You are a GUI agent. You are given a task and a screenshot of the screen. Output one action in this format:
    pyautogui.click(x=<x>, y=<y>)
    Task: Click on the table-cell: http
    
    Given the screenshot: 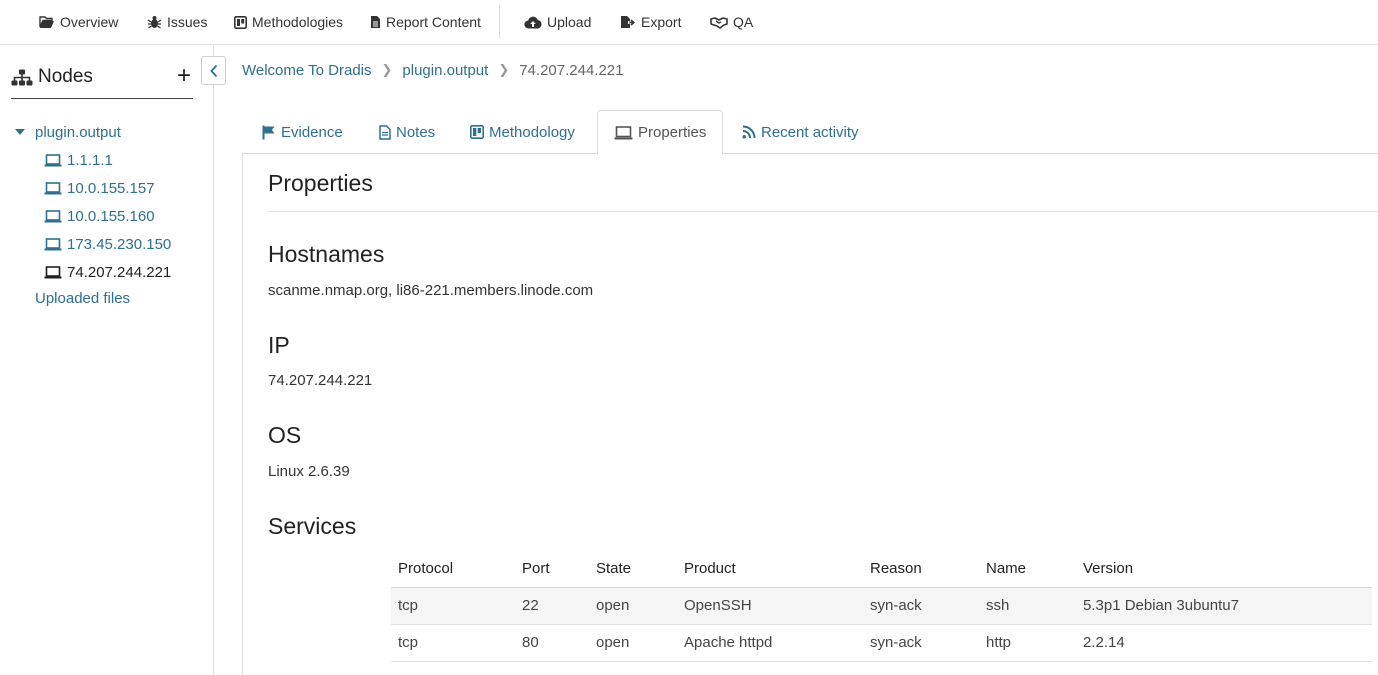 What is the action you would take?
    pyautogui.click(x=1027, y=643)
    